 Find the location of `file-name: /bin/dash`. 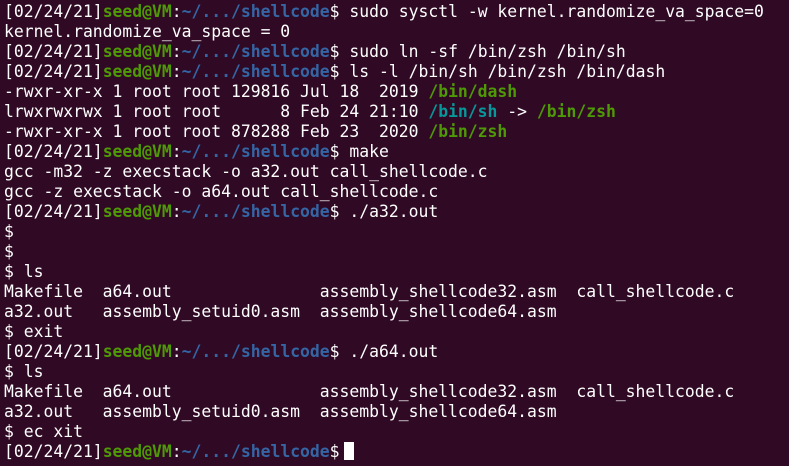

file-name: /bin/dash is located at coordinates (473, 91).